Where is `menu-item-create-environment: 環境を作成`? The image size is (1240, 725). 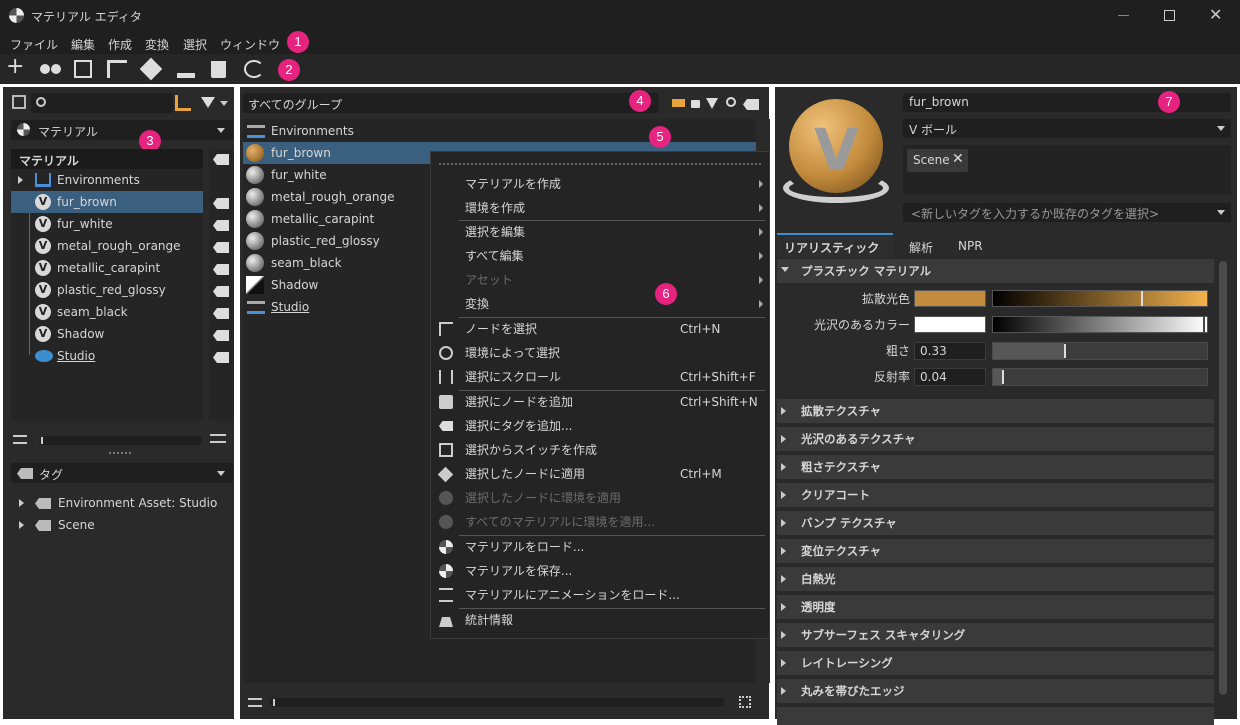 menu-item-create-environment: 環境を作成 is located at coordinates (600, 208).